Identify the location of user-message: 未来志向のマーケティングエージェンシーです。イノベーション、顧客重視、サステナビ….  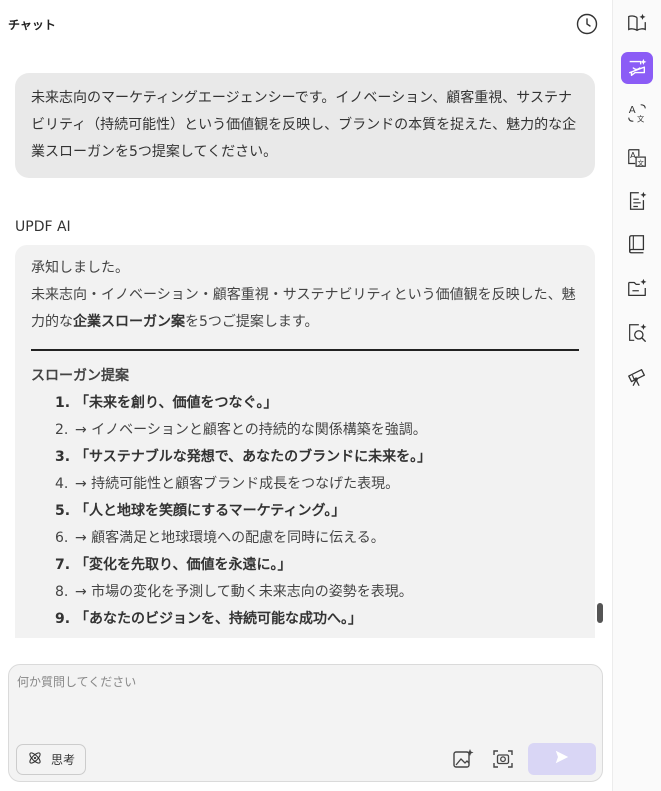
(305, 125).